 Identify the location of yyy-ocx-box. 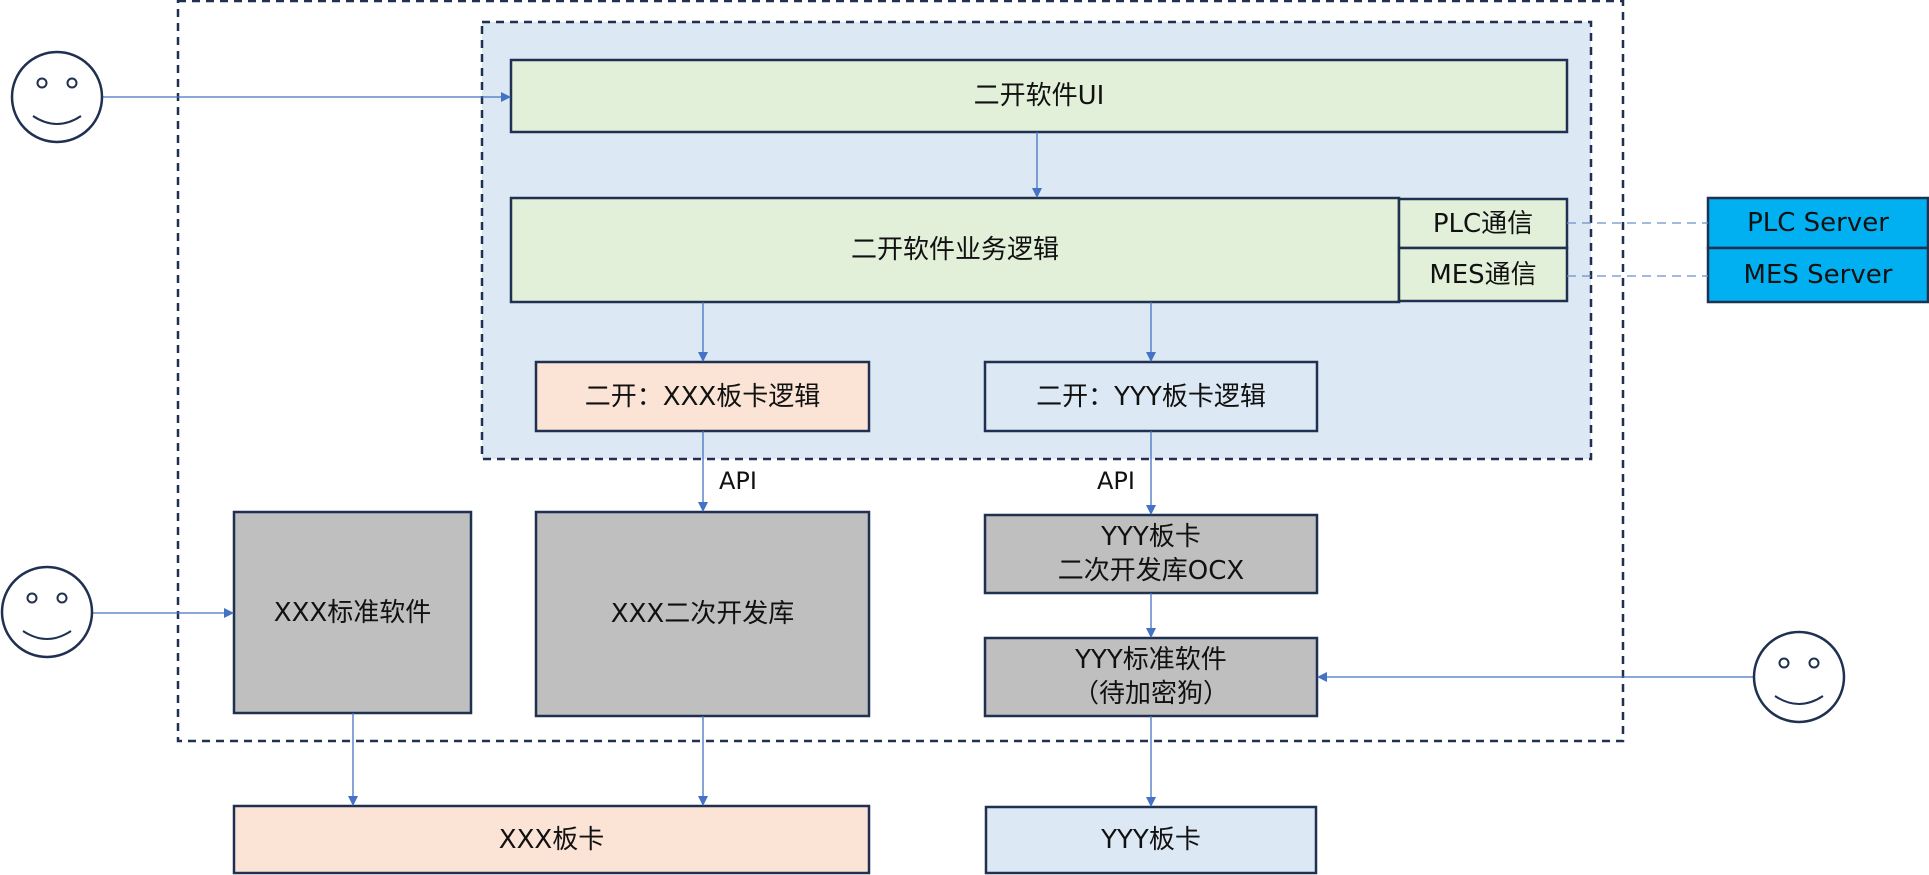
(1151, 554).